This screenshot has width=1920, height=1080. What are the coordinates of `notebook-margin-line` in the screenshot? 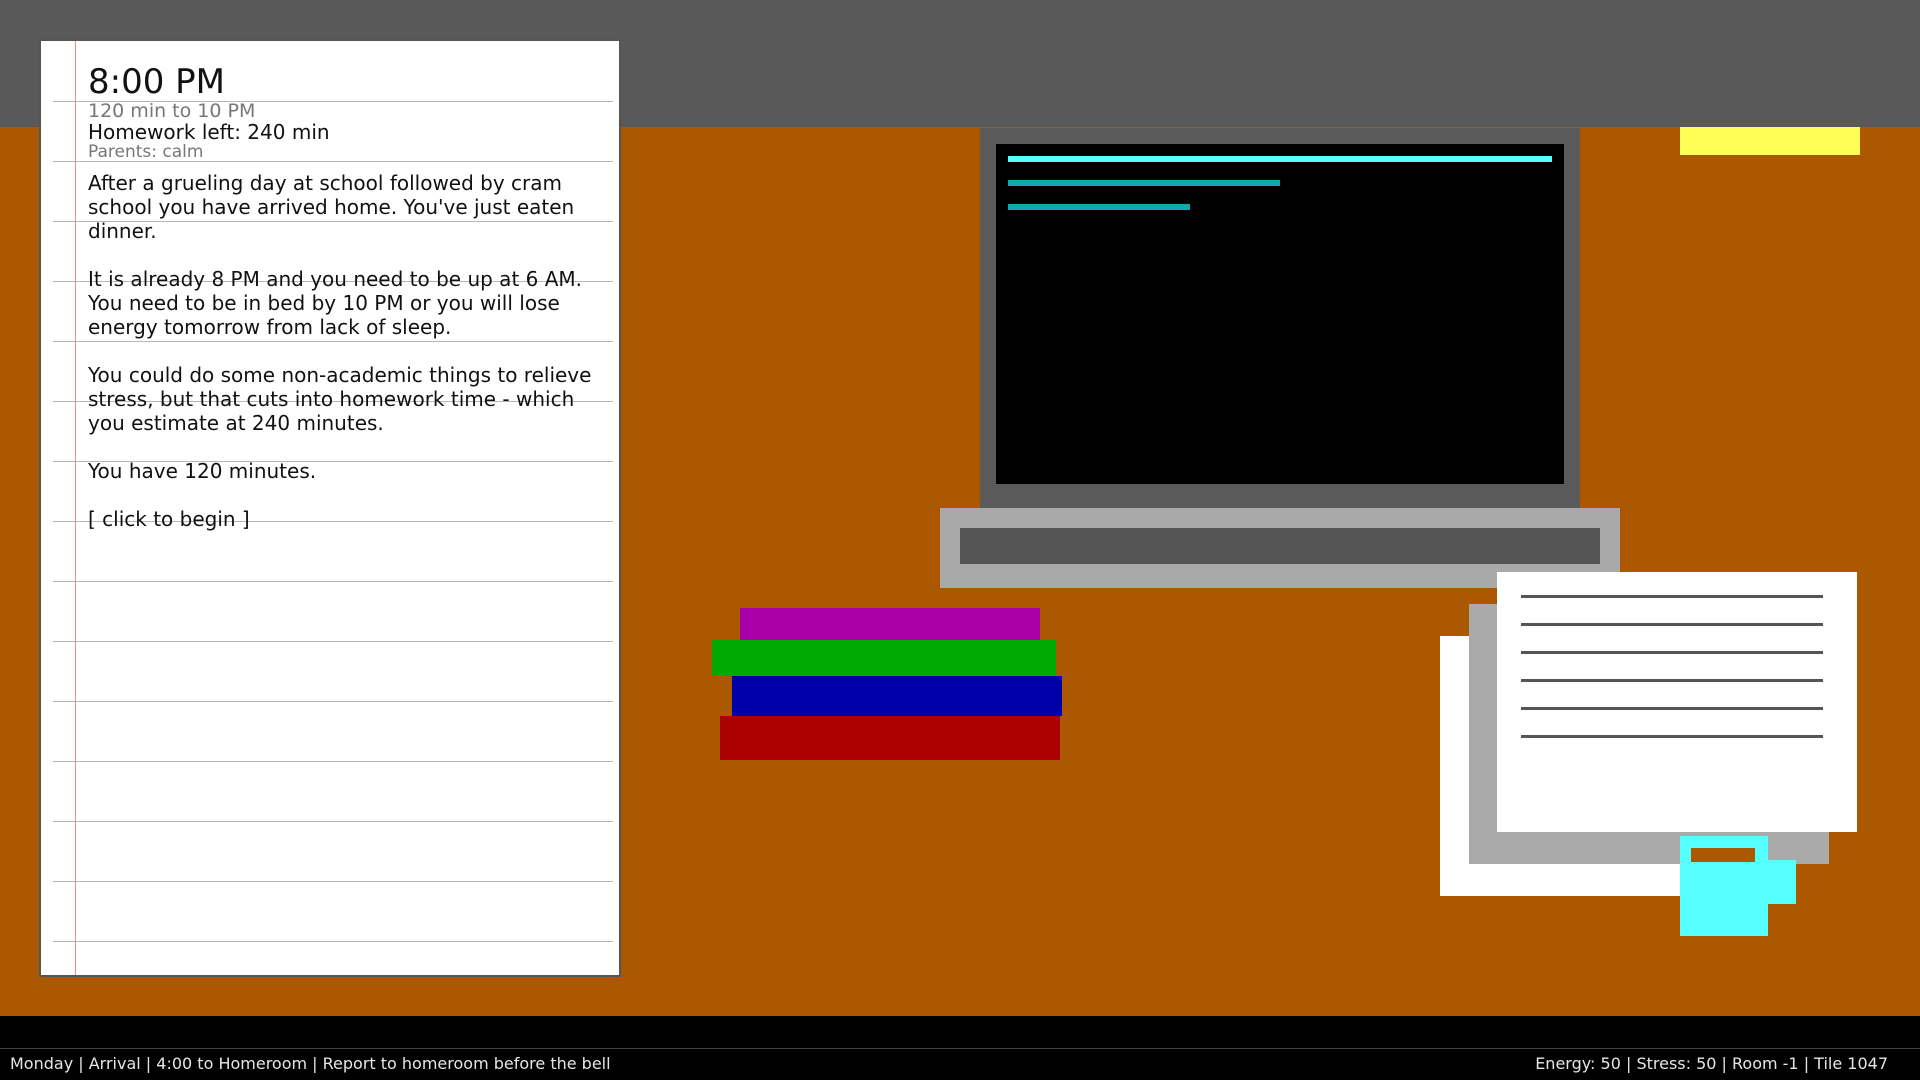 It's located at (75, 508).